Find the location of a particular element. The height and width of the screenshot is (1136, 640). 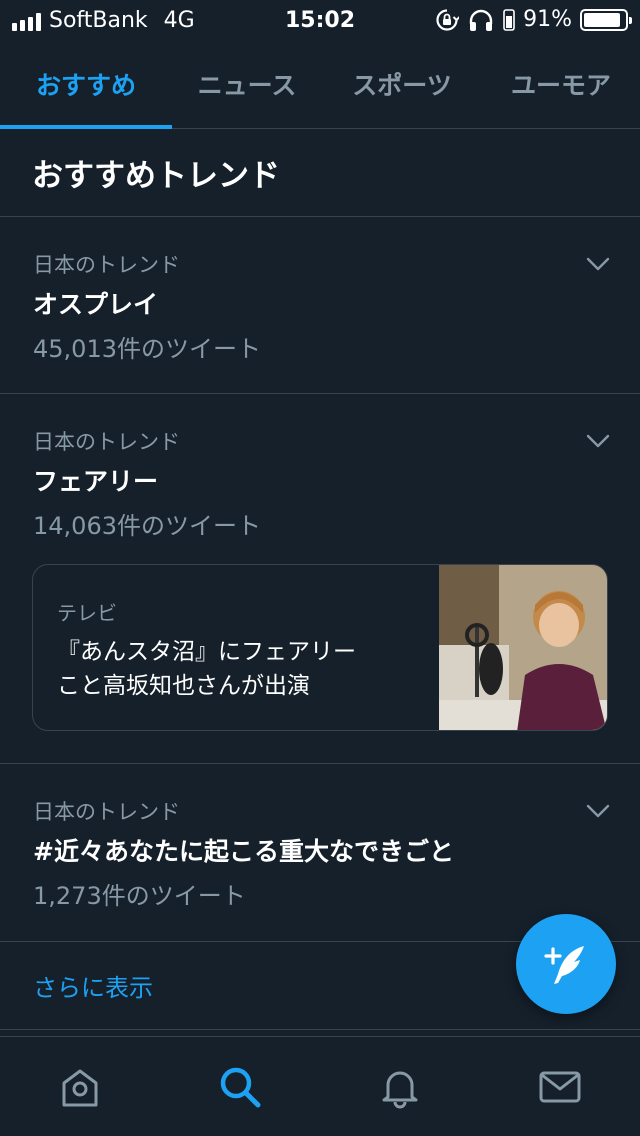

trend-tweet-count: 1,273件のツイート is located at coordinates (139, 896).